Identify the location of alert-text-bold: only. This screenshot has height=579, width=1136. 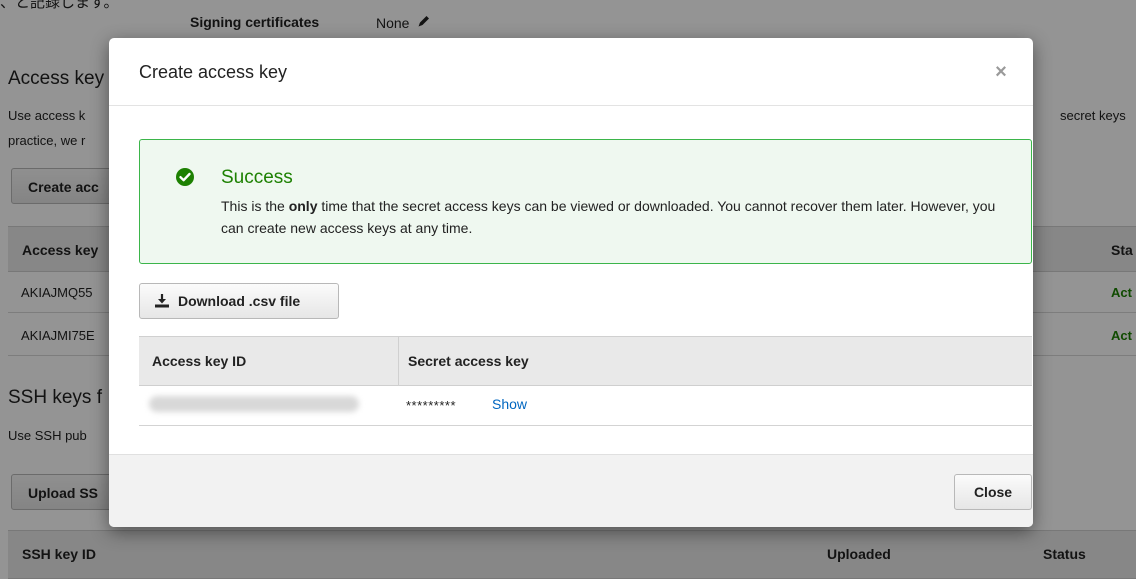
(303, 206).